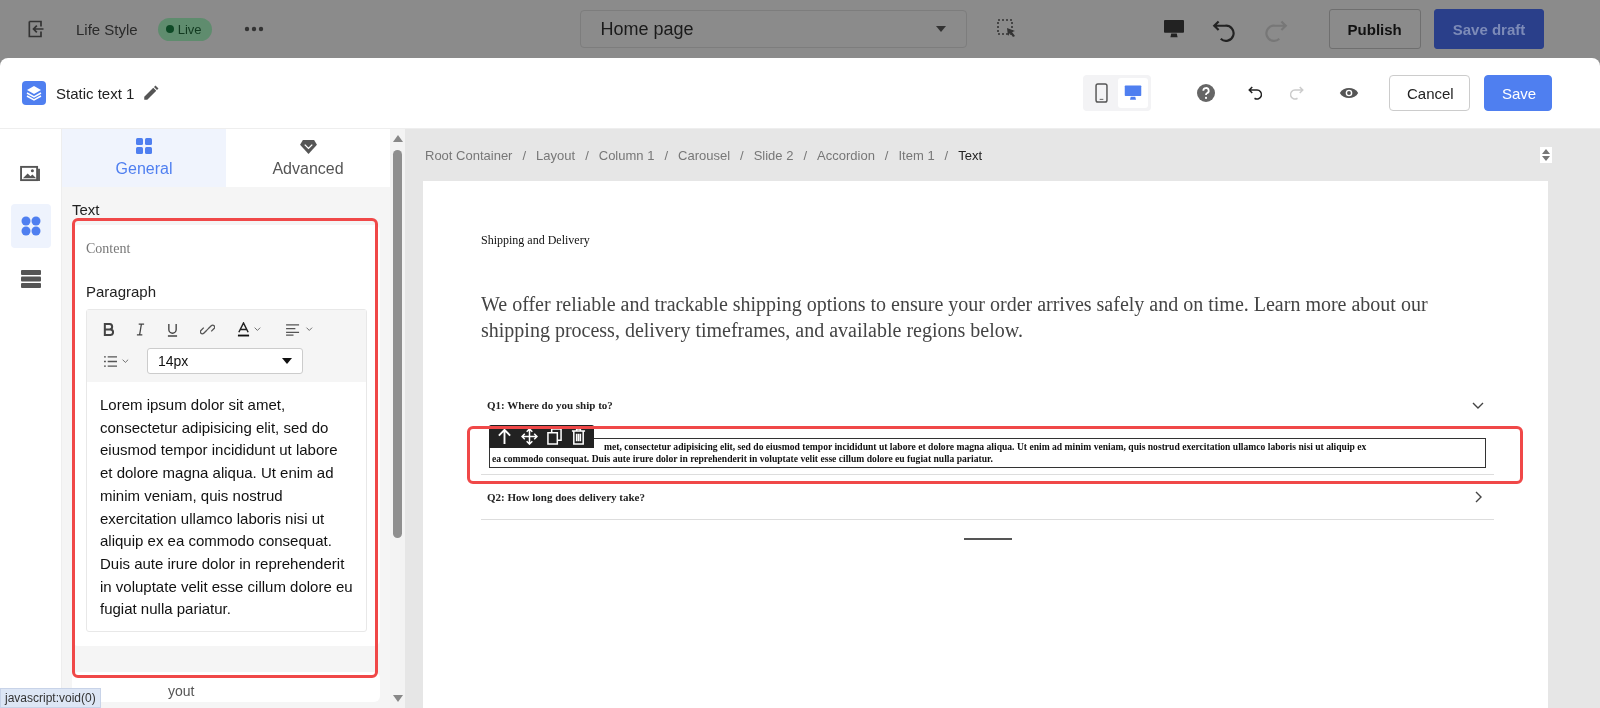 Image resolution: width=1600 pixels, height=708 pixels. What do you see at coordinates (1101, 93) in the screenshot?
I see `phone-icon` at bounding box center [1101, 93].